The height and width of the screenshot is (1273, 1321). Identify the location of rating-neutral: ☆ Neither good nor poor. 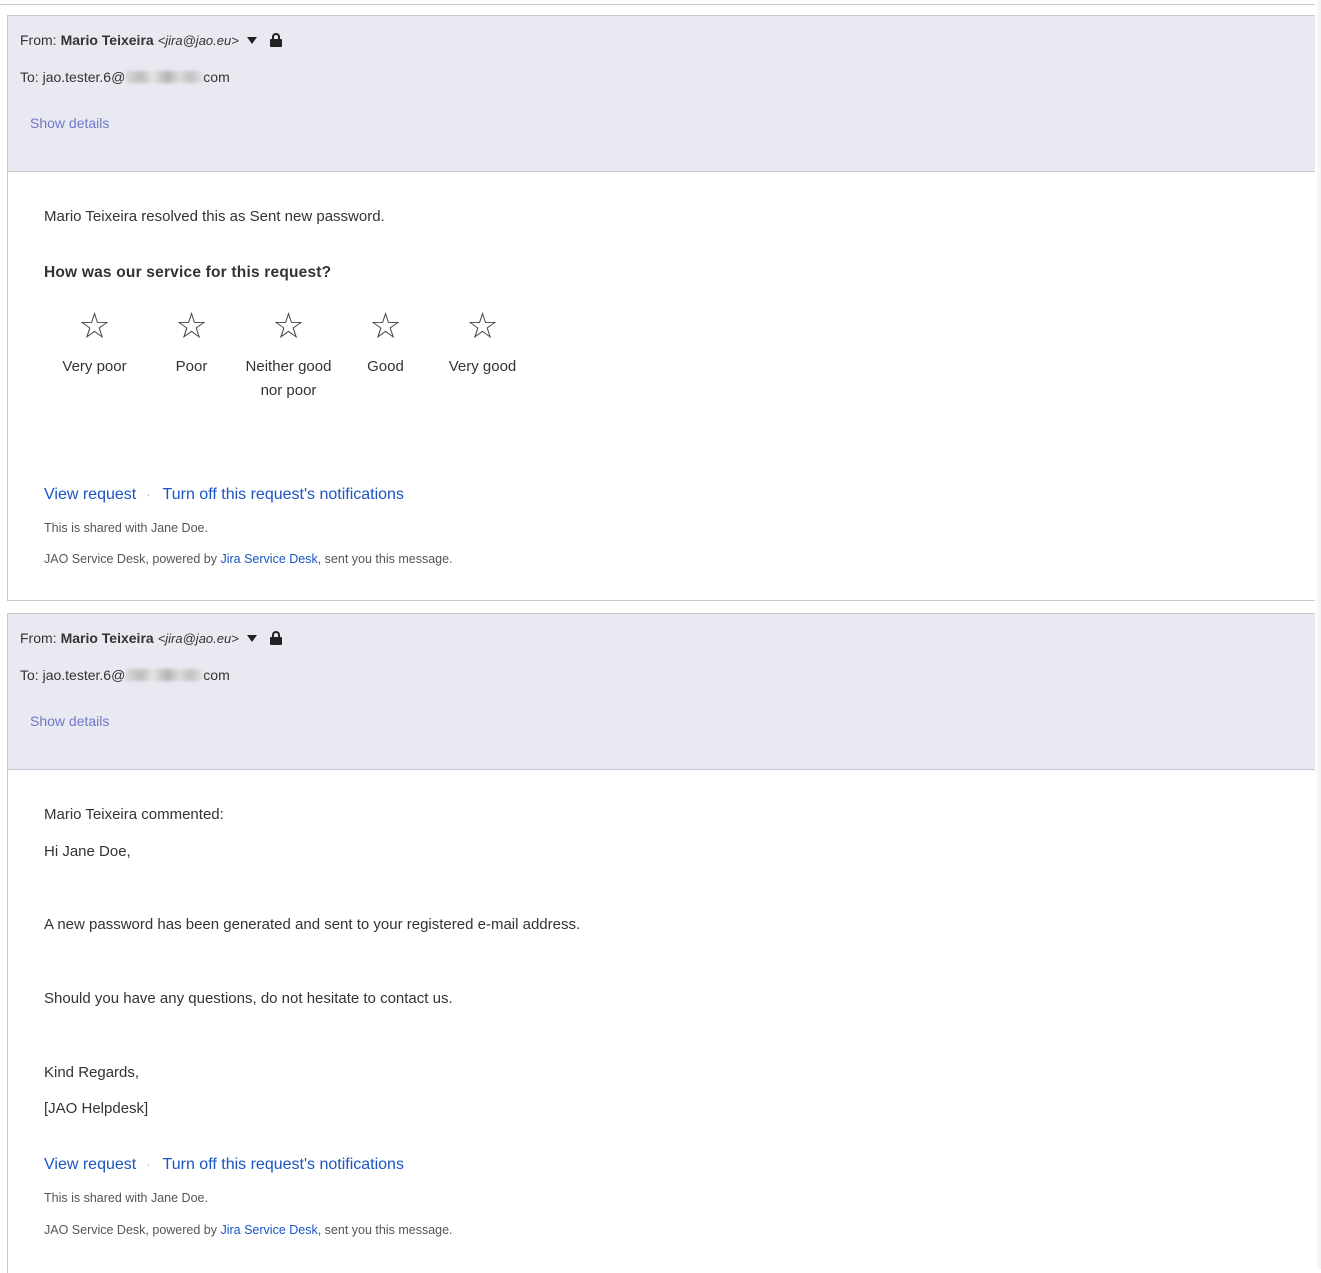
(288, 355).